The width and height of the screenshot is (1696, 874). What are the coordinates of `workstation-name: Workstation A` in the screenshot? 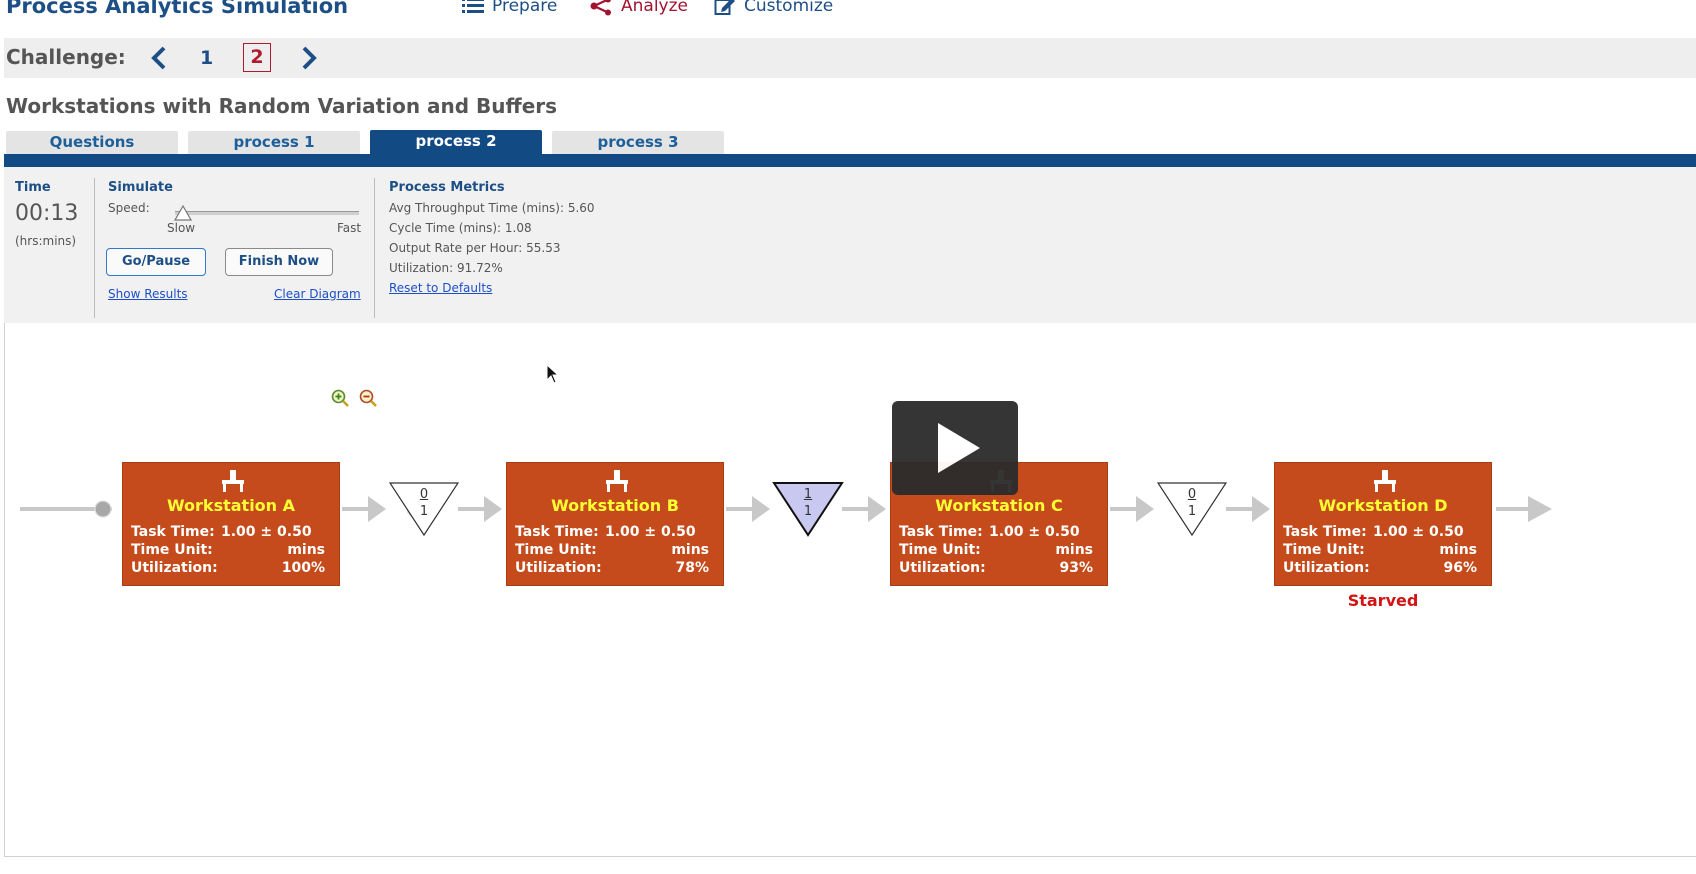 It's located at (231, 505).